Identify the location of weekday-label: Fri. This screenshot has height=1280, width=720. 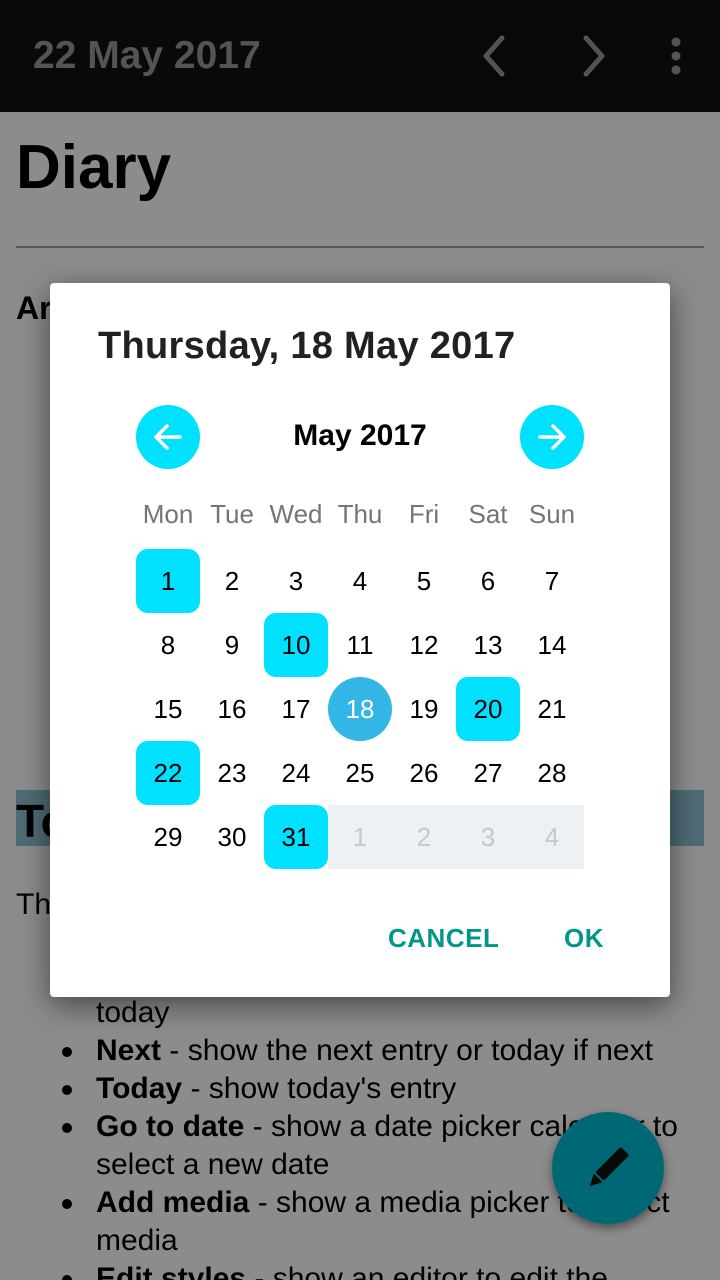
(424, 514).